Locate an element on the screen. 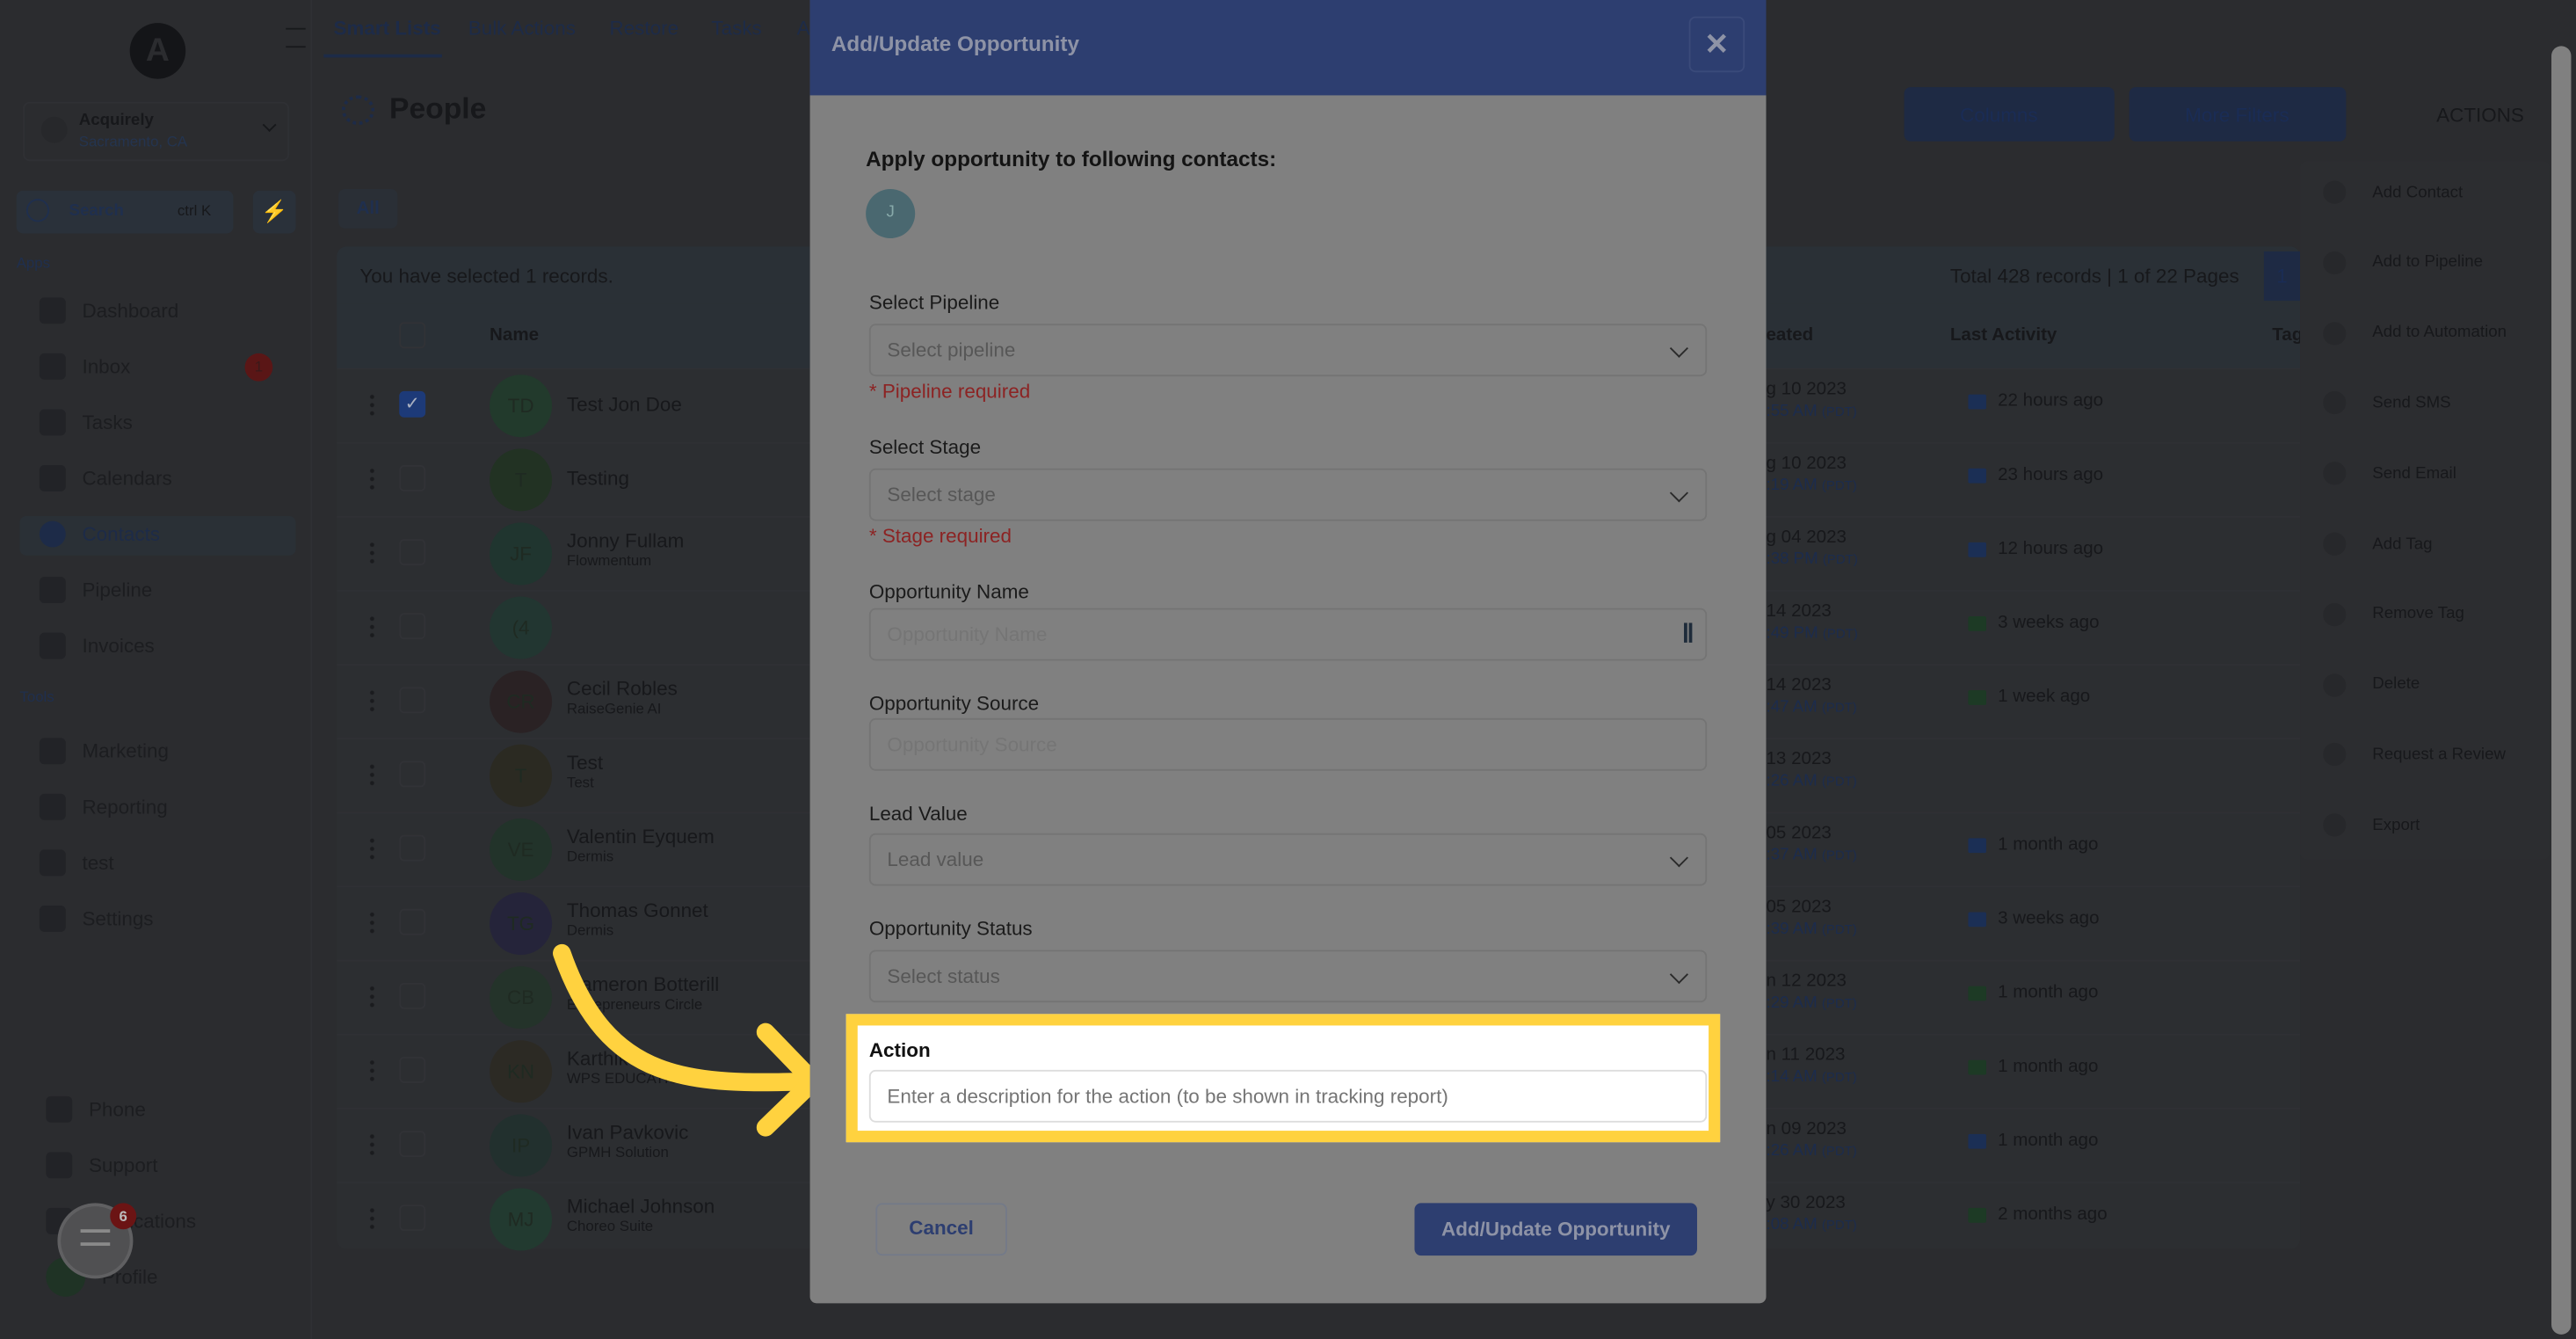 The image size is (2576, 1339). status-select: Select status is located at coordinates (1288, 976).